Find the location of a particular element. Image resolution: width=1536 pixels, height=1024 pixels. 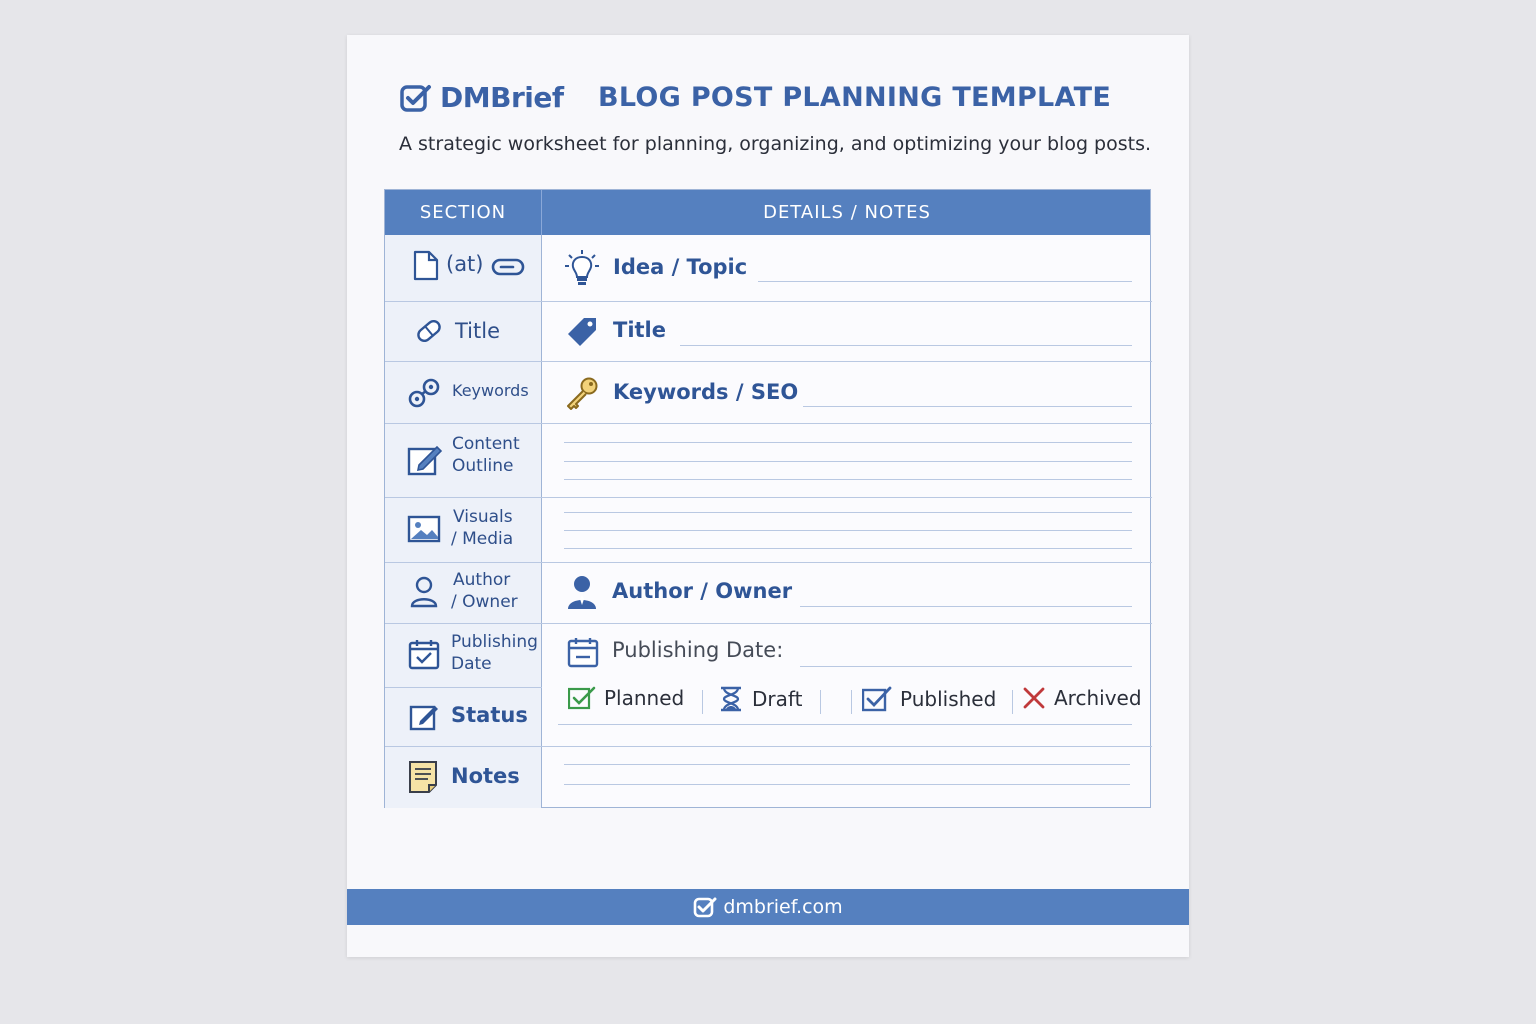

status-planned: Planned is located at coordinates (626, 698).